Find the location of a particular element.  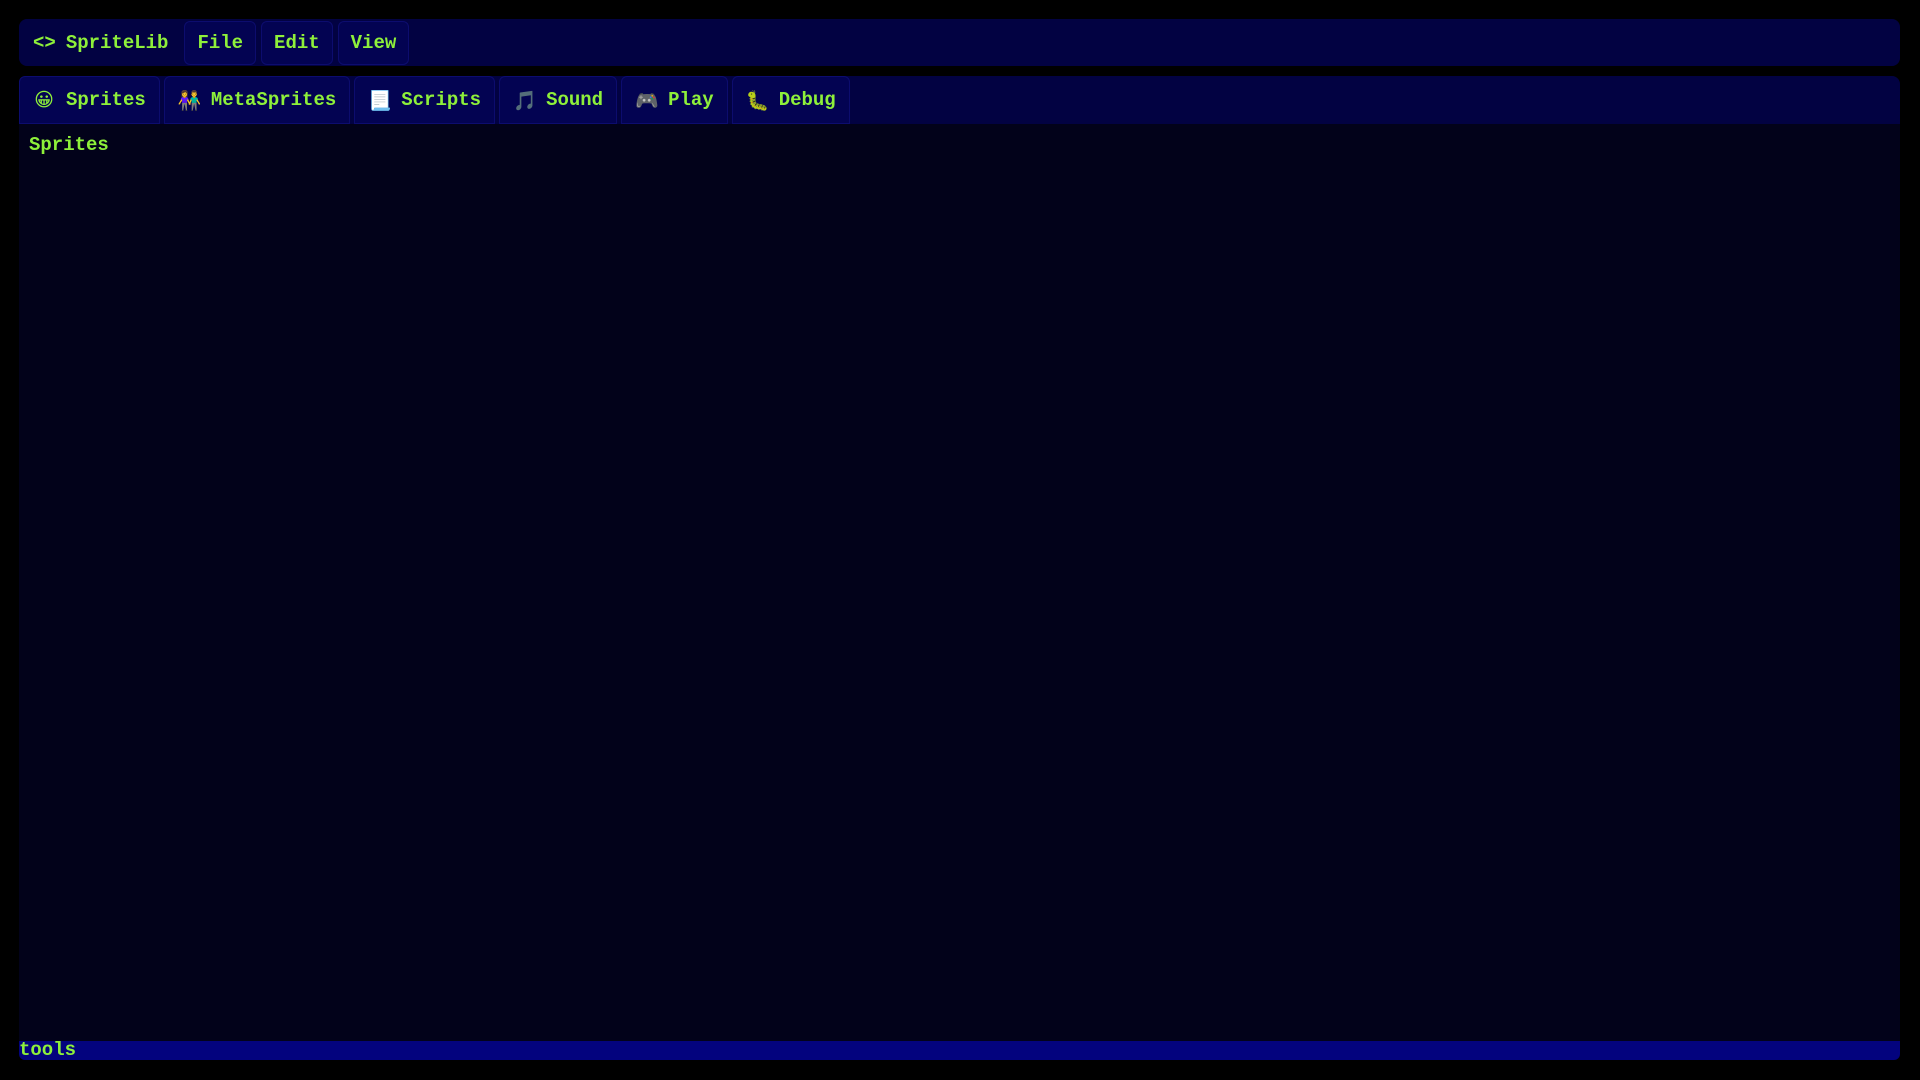

panel-heading: Sprites is located at coordinates (69, 145).